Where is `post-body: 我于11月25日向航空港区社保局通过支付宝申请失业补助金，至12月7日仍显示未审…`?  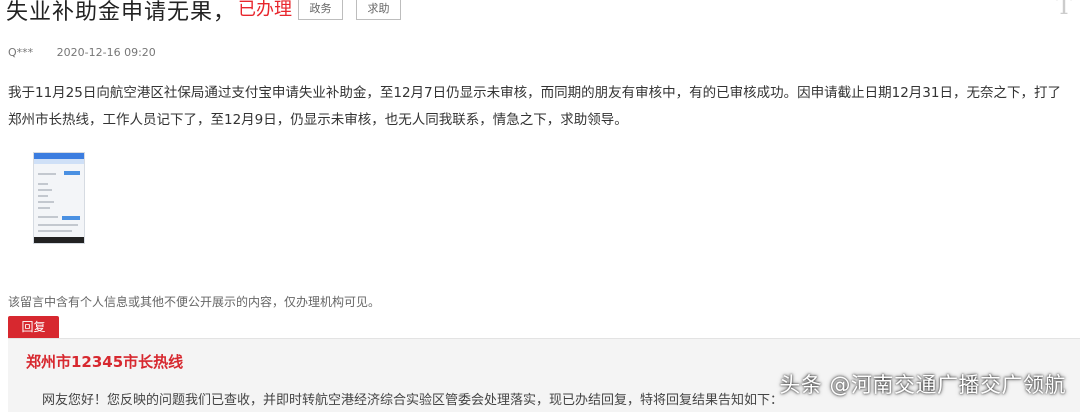
post-body: 我于11月25日向航空港区社保局通过支付宝申请失业补助金，至12月7日仍显示未审… is located at coordinates (534, 106).